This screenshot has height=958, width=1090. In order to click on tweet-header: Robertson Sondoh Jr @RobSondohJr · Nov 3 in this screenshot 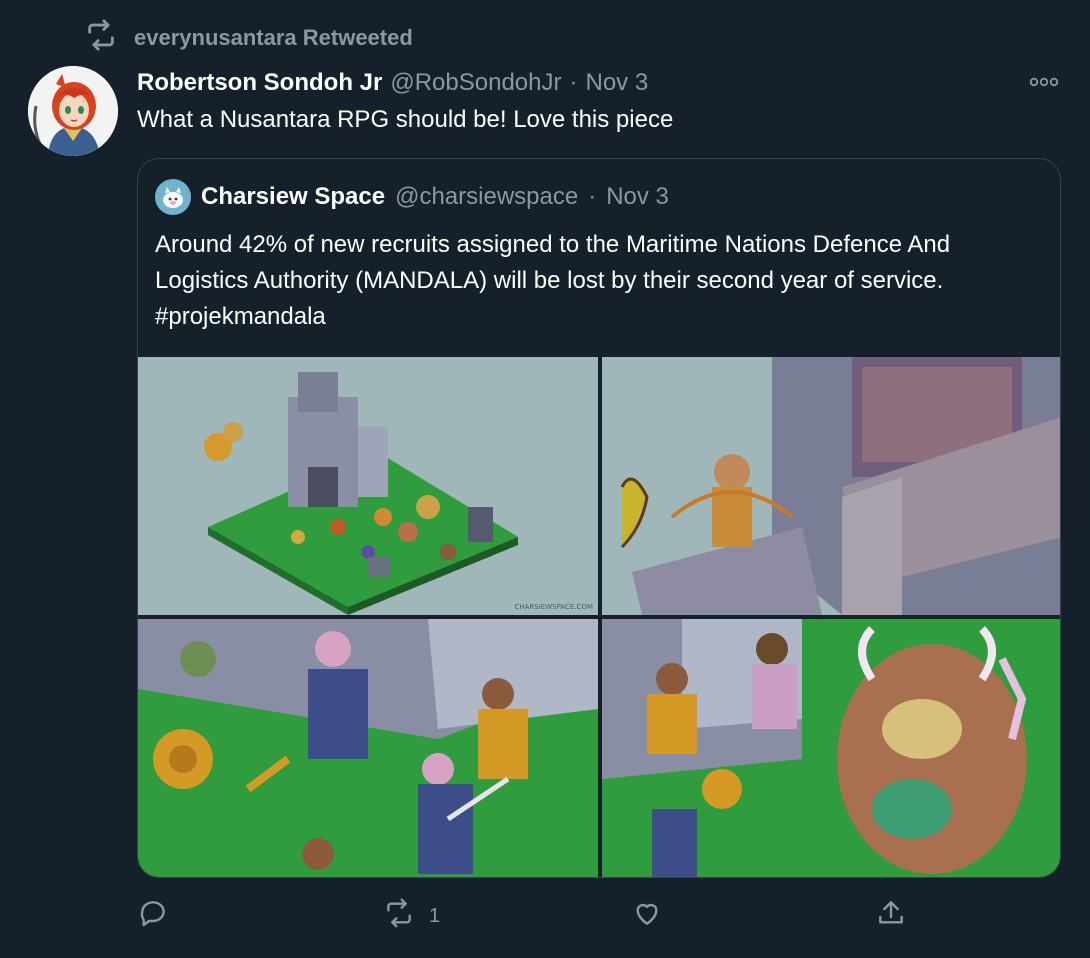, I will do `click(392, 83)`.